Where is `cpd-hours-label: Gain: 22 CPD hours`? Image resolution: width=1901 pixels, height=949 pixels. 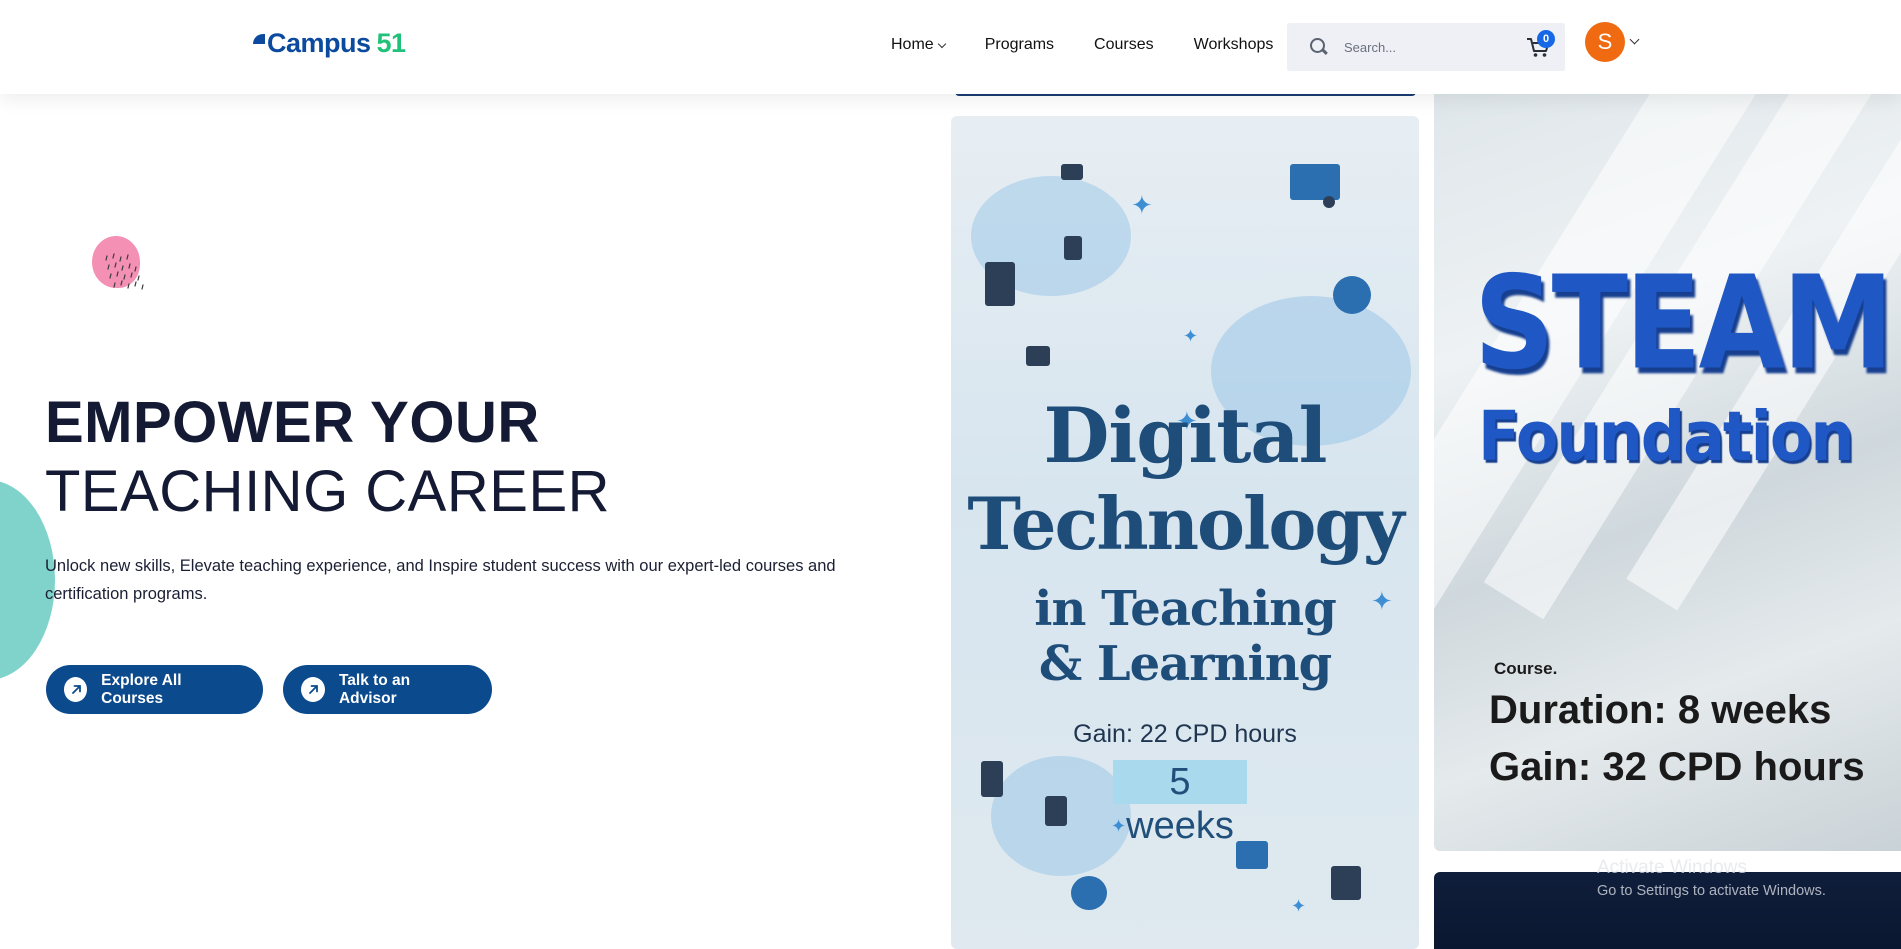
cpd-hours-label: Gain: 22 CPD hours is located at coordinates (1185, 734).